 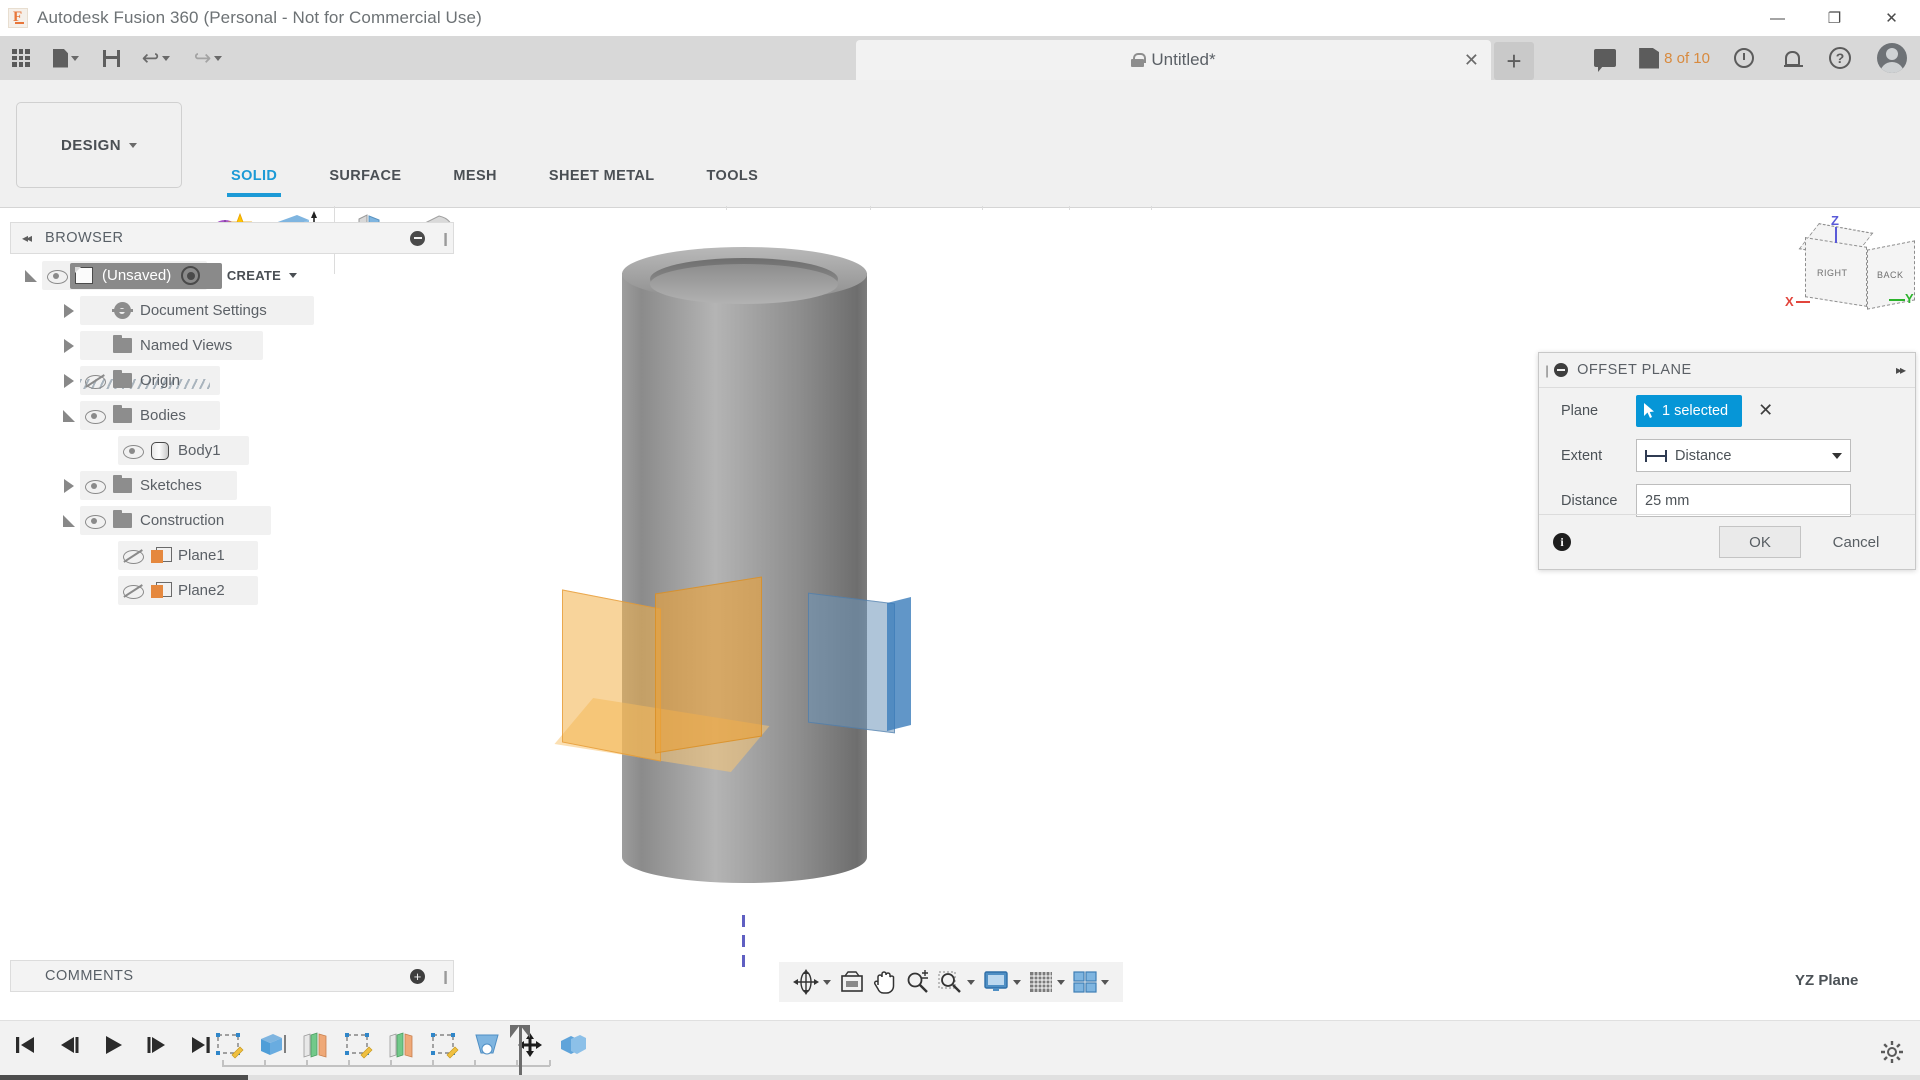 What do you see at coordinates (1674, 58) in the screenshot?
I see `job-status-button: 8 of 10` at bounding box center [1674, 58].